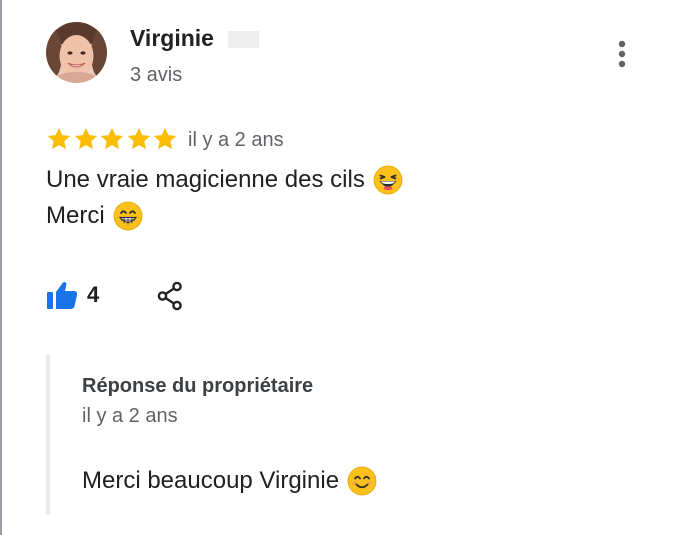  Describe the element at coordinates (211, 480) in the screenshot. I see `owner-reply-text-content: Merci beaucoup Virginie` at that location.